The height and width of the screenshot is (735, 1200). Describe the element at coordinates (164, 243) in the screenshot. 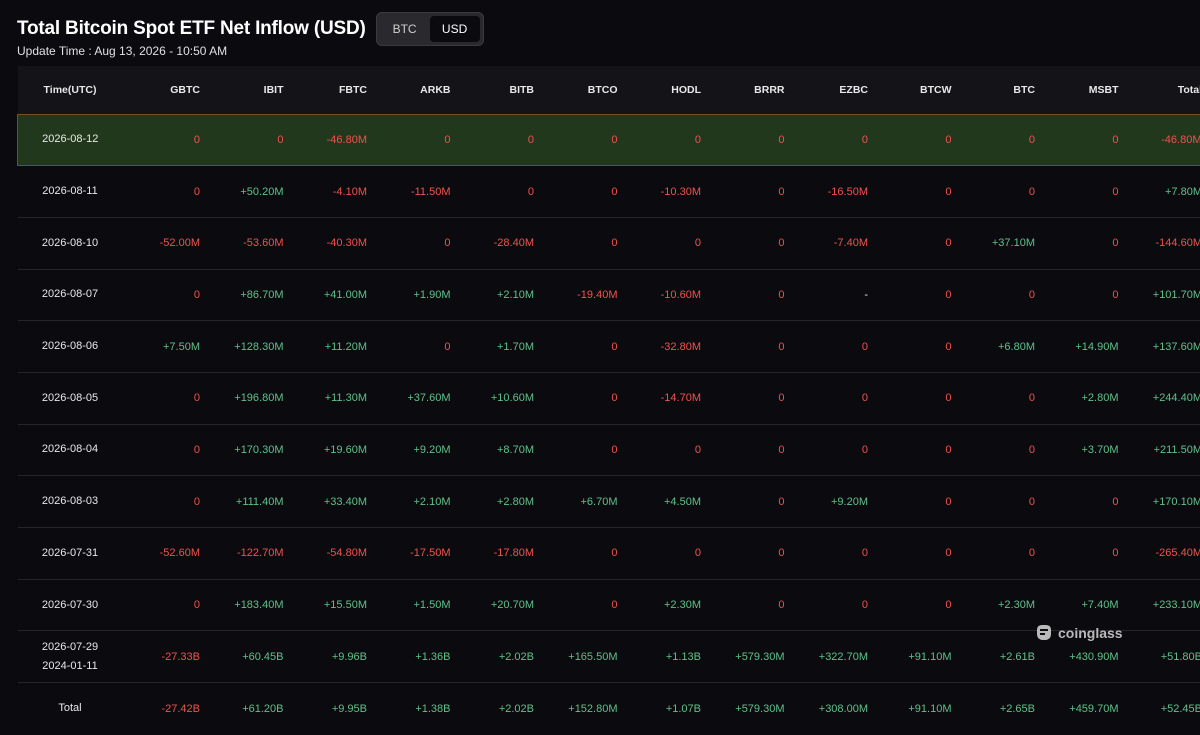

I see `cell-gbtc: -52.00M` at that location.